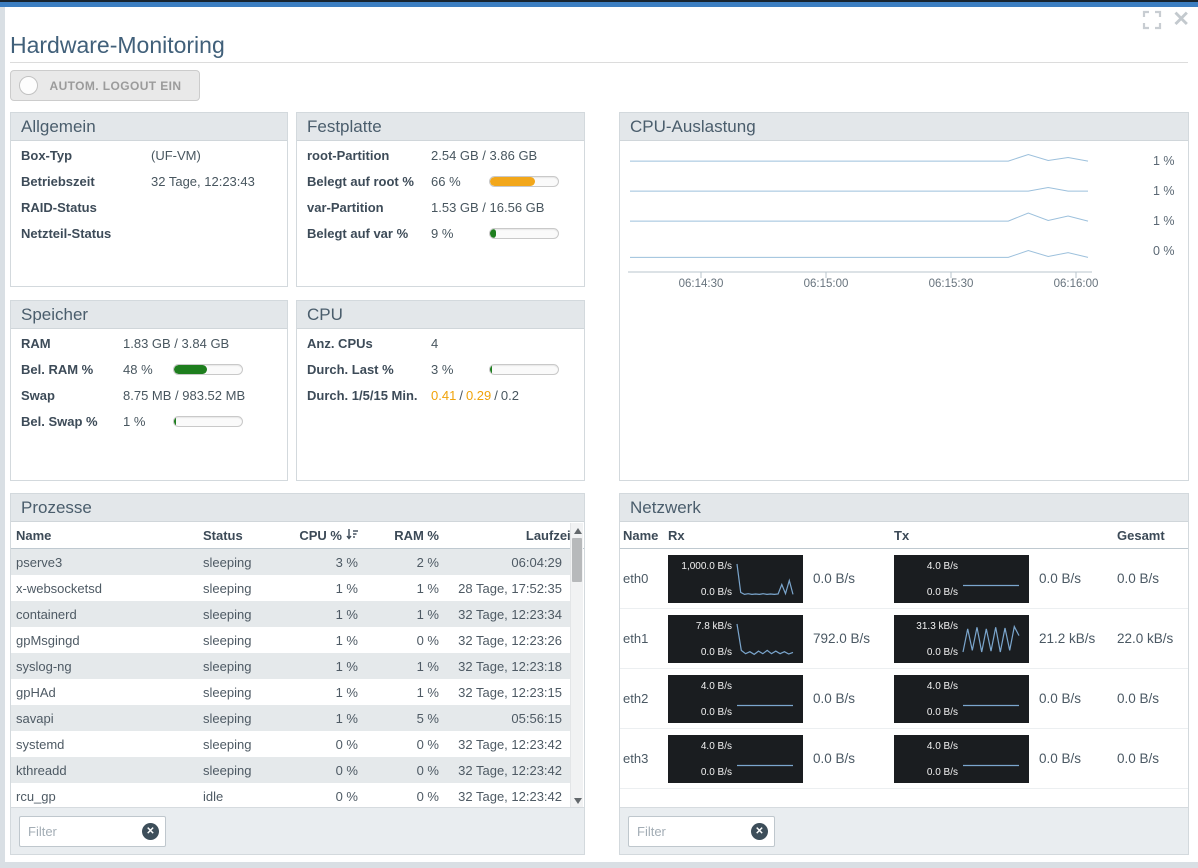 This screenshot has width=1198, height=868. Describe the element at coordinates (47, 155) in the screenshot. I see `info-label: Box-Typ` at that location.